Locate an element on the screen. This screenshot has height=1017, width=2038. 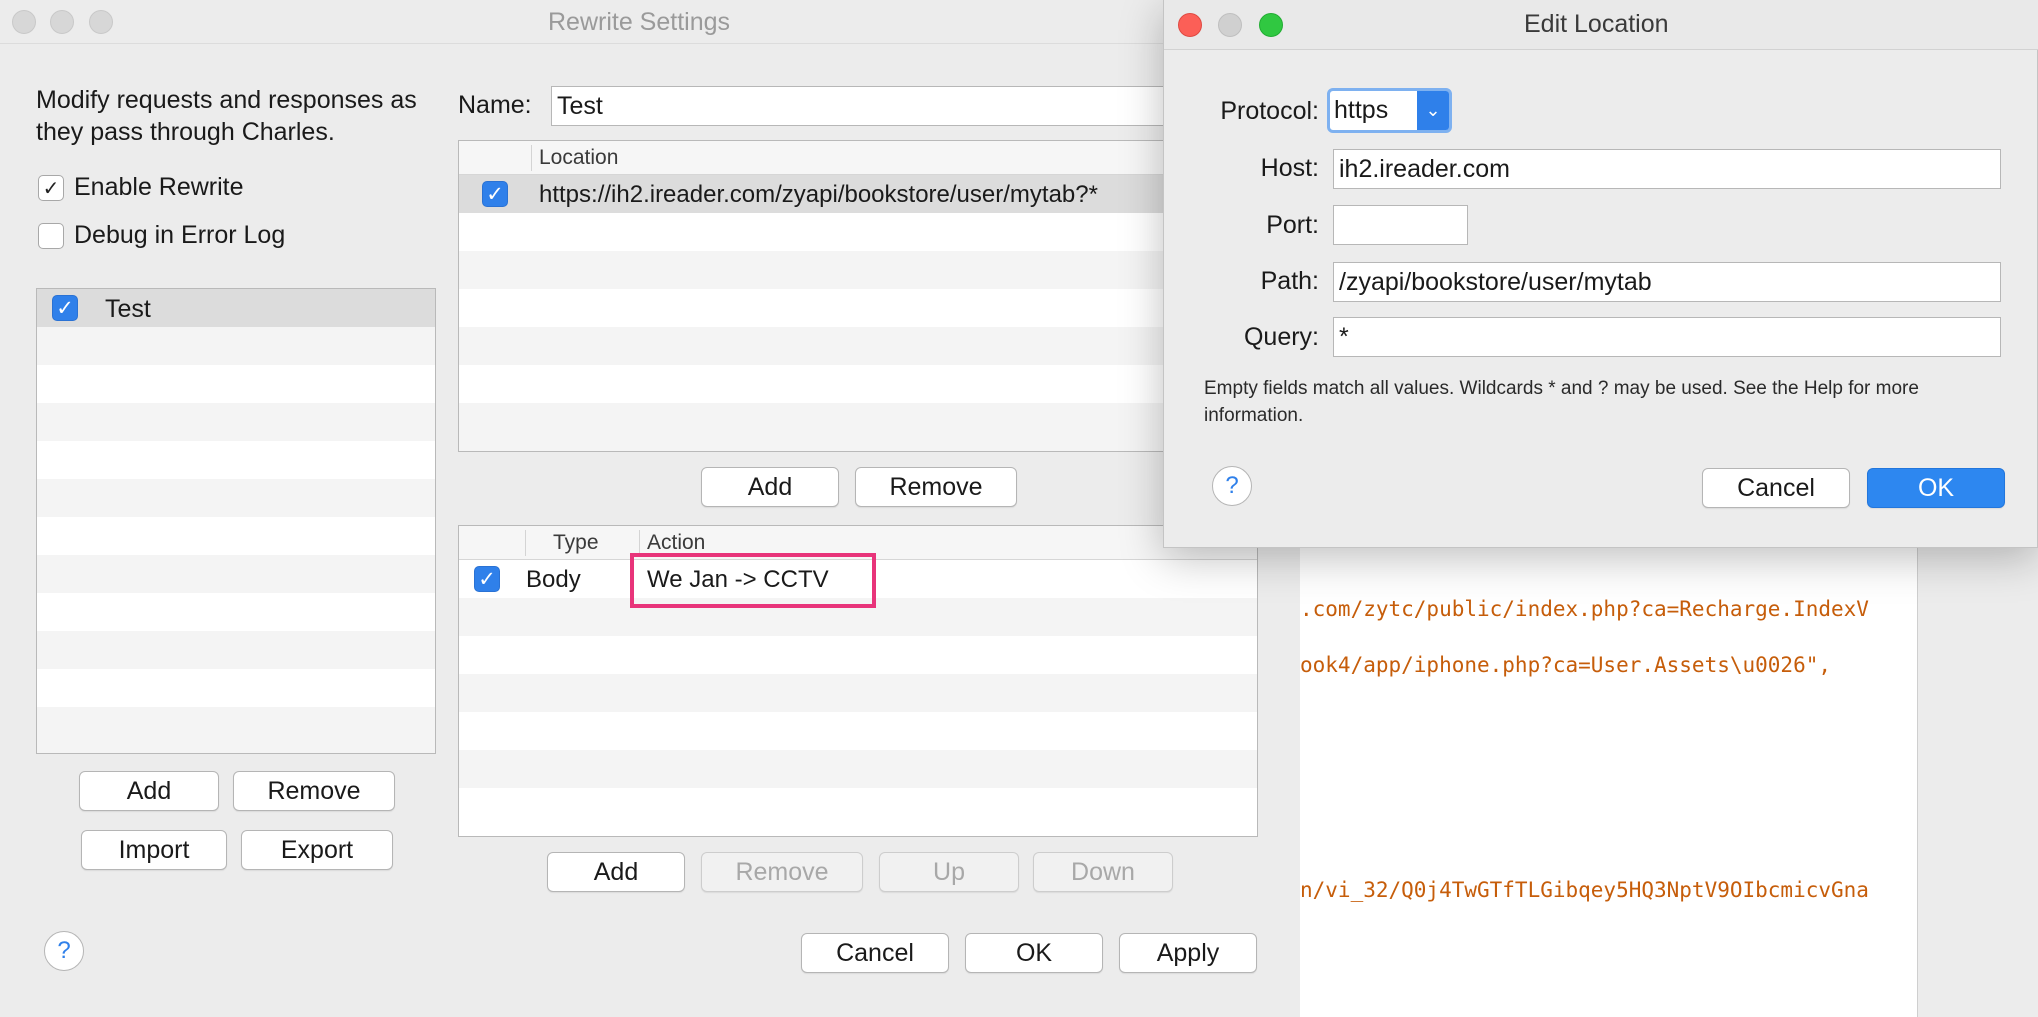
apply-button: Apply is located at coordinates (1188, 953).